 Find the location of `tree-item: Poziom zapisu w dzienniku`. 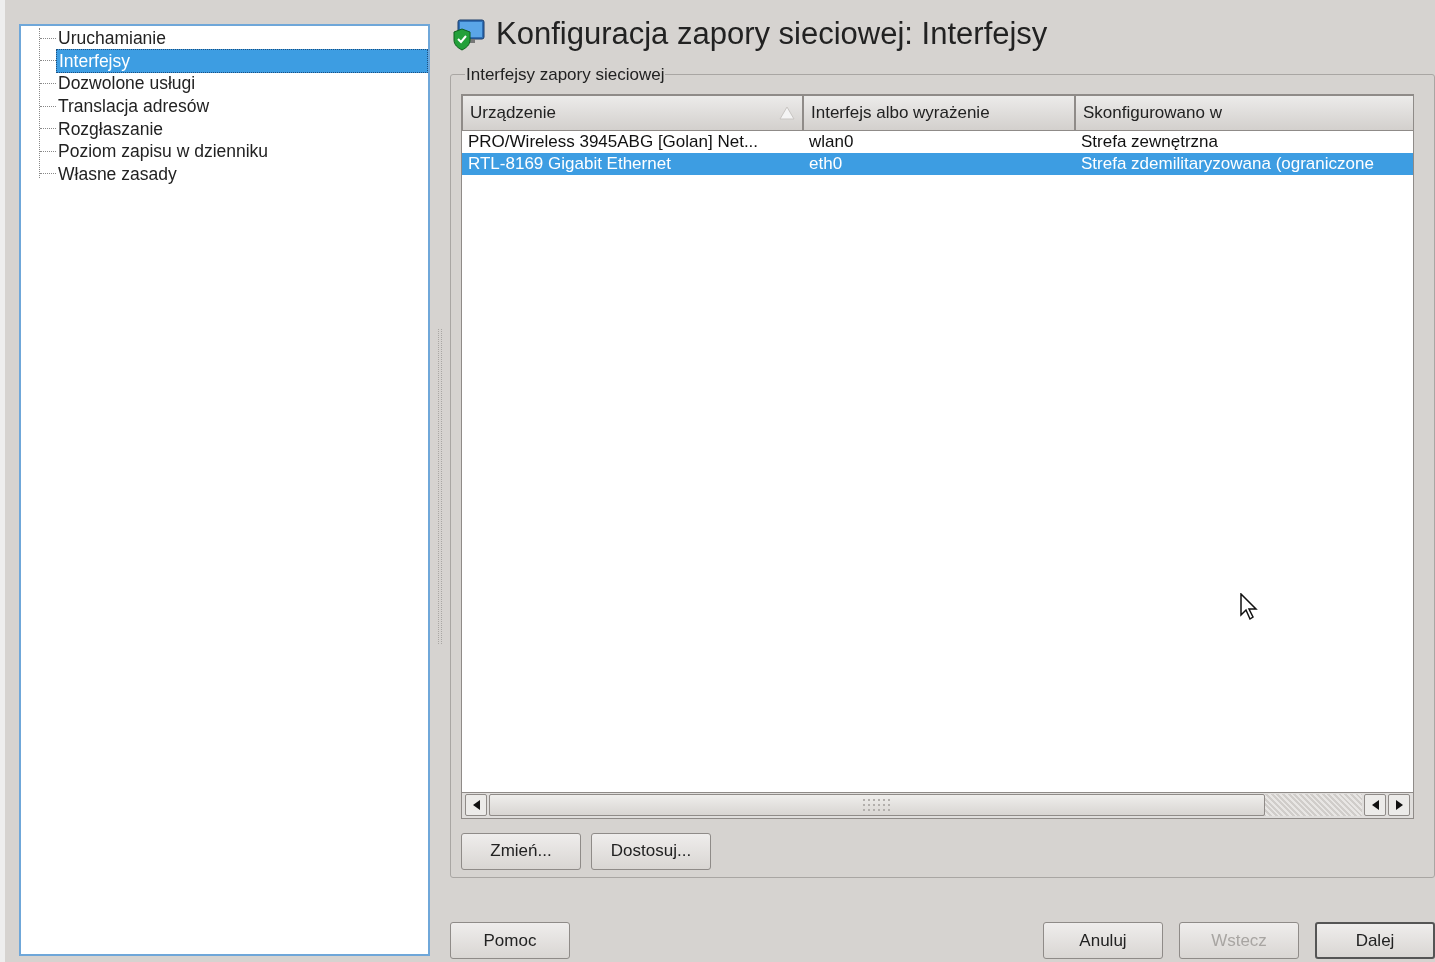

tree-item: Poziom zapisu w dzienniku is located at coordinates (242, 151).